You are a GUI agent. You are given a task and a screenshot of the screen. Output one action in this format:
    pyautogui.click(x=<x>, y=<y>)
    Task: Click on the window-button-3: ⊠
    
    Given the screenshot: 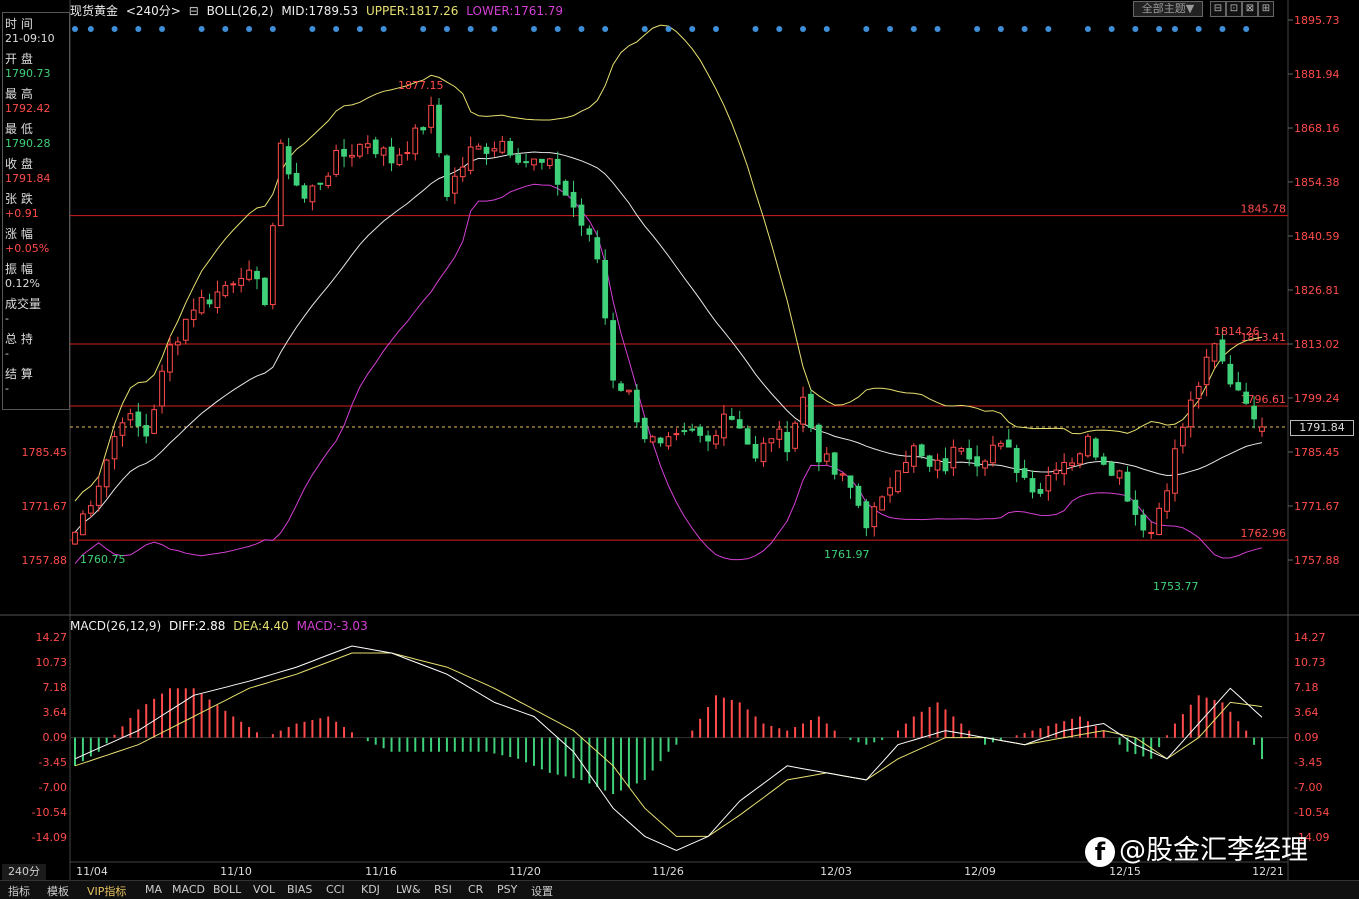 What is the action you would take?
    pyautogui.click(x=1250, y=9)
    